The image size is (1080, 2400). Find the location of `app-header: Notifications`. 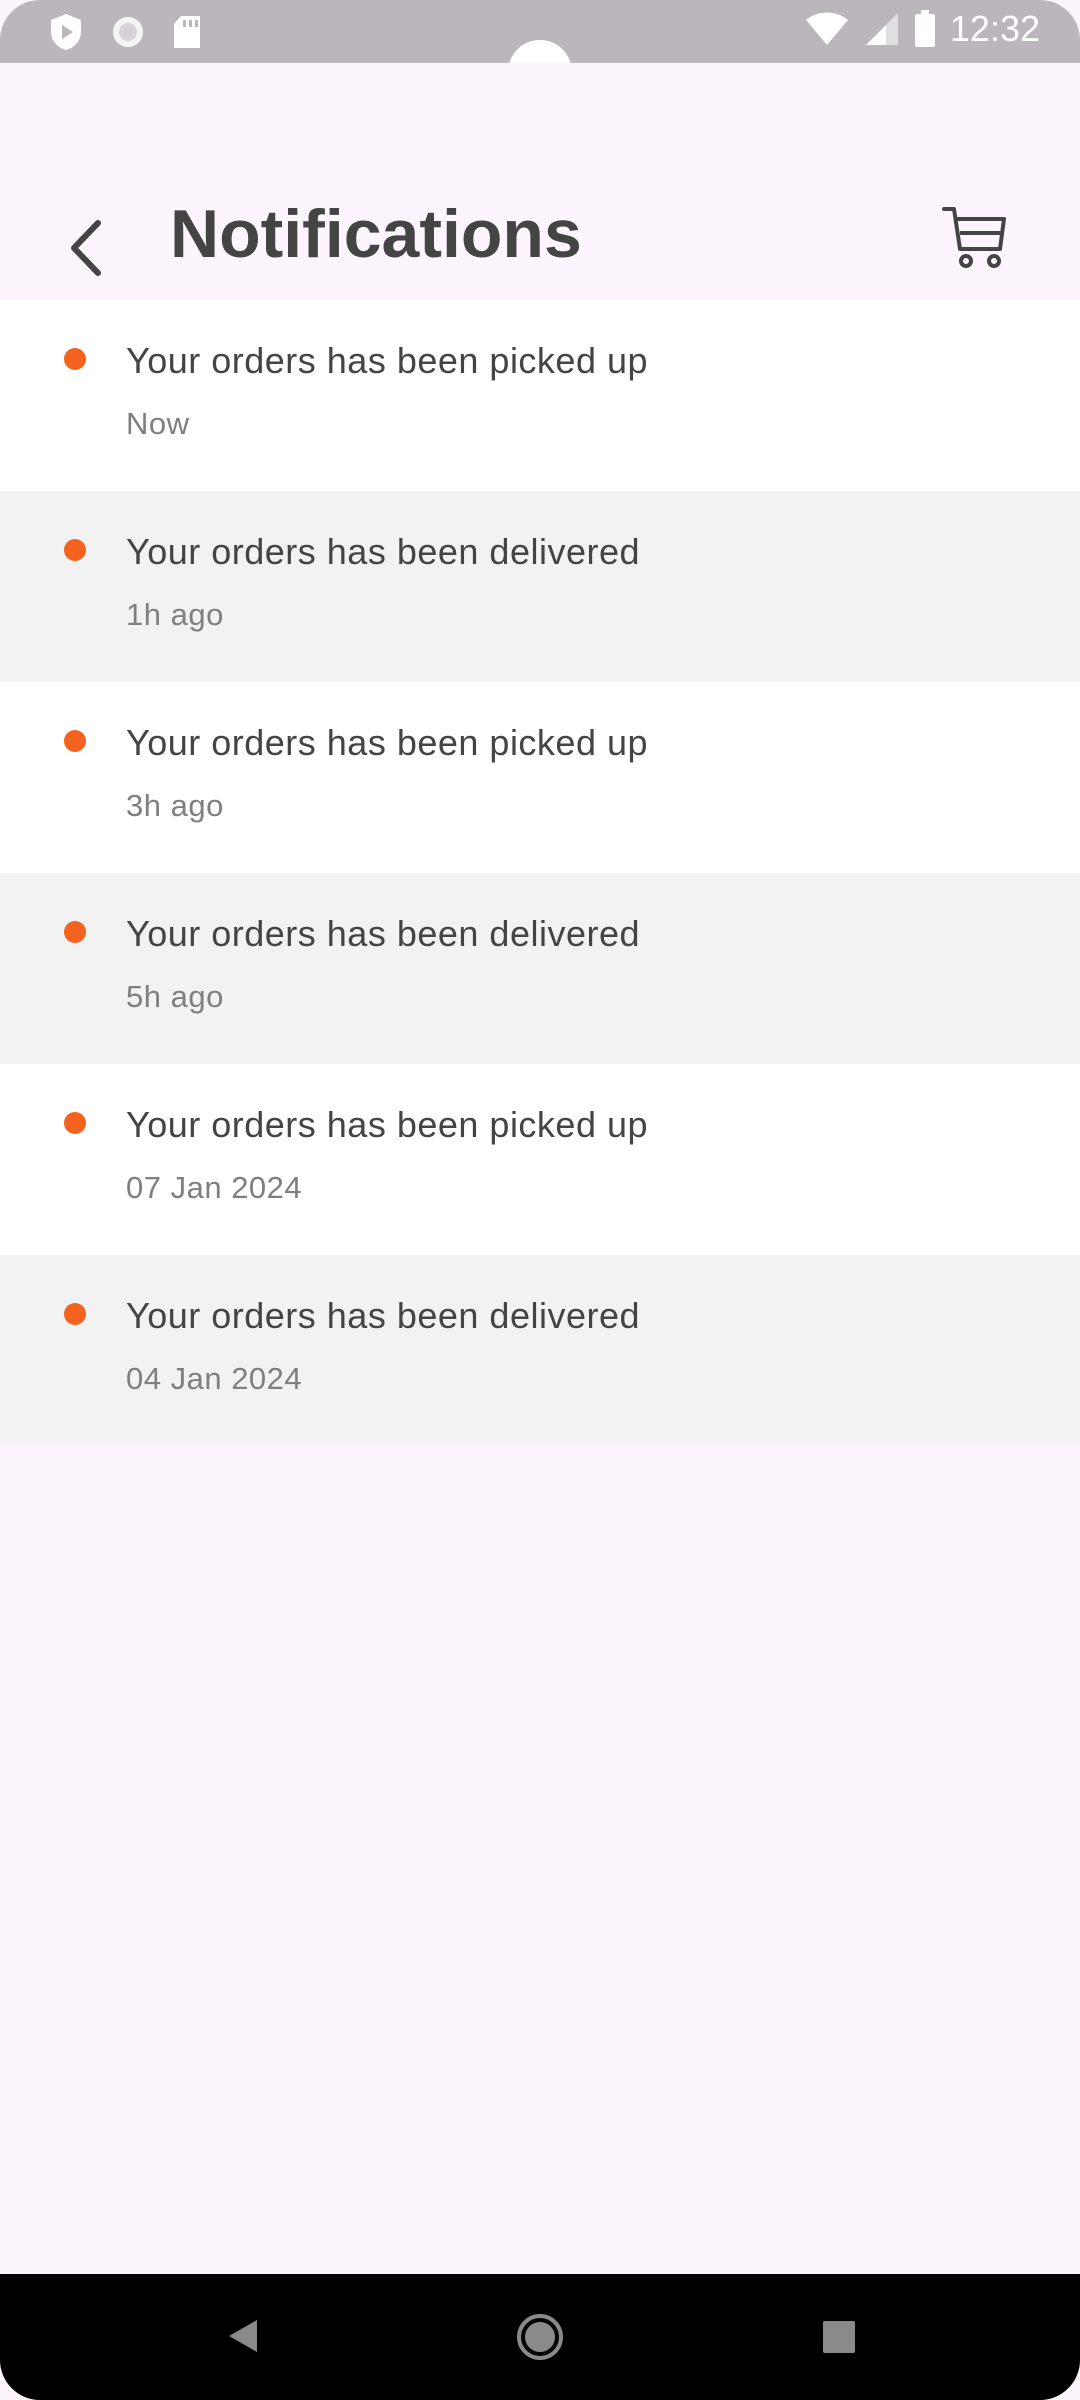

app-header: Notifications is located at coordinates (540, 181).